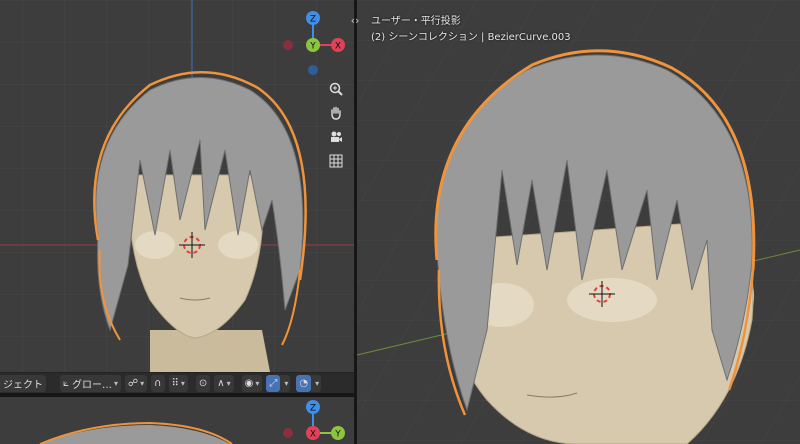  I want to click on falloff-dropdown: ∧ ▾, so click(224, 383).